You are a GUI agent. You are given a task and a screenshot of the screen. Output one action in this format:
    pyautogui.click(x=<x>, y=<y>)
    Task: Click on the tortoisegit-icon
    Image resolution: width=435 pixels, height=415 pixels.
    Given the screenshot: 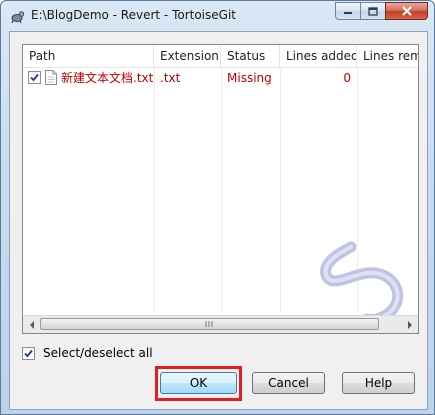 What is the action you would take?
    pyautogui.click(x=18, y=17)
    